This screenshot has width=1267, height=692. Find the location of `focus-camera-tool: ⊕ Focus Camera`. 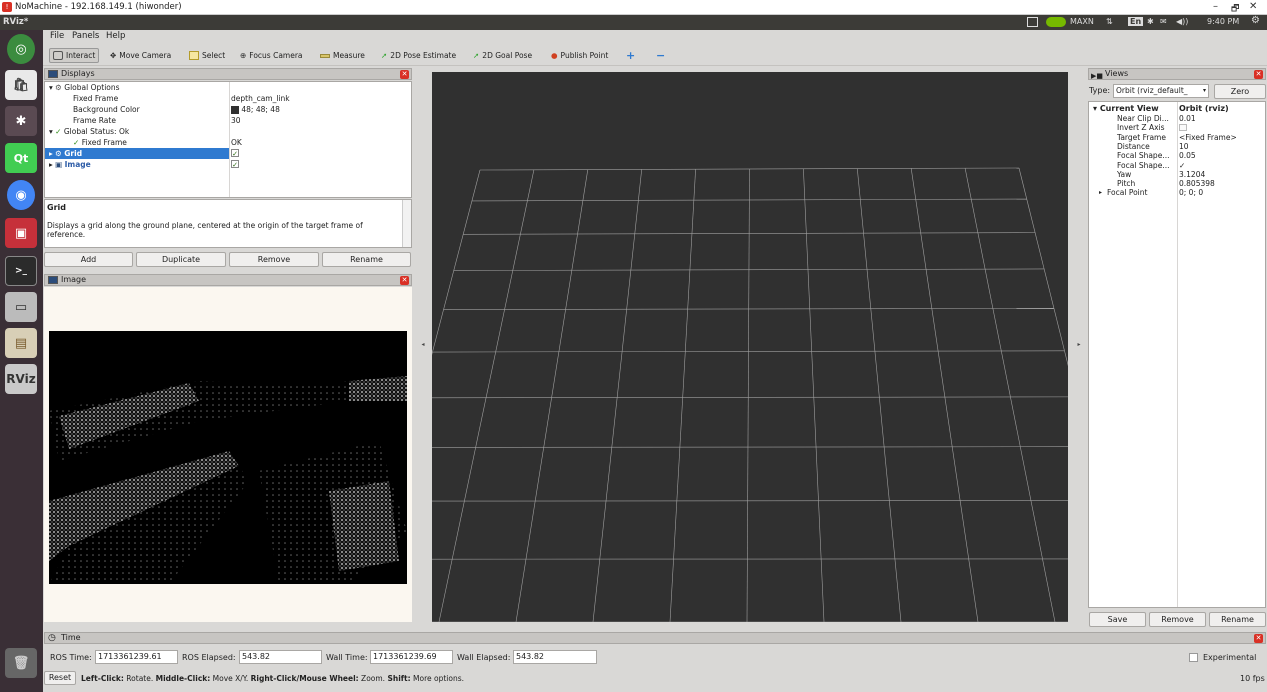

focus-camera-tool: ⊕ Focus Camera is located at coordinates (271, 55).